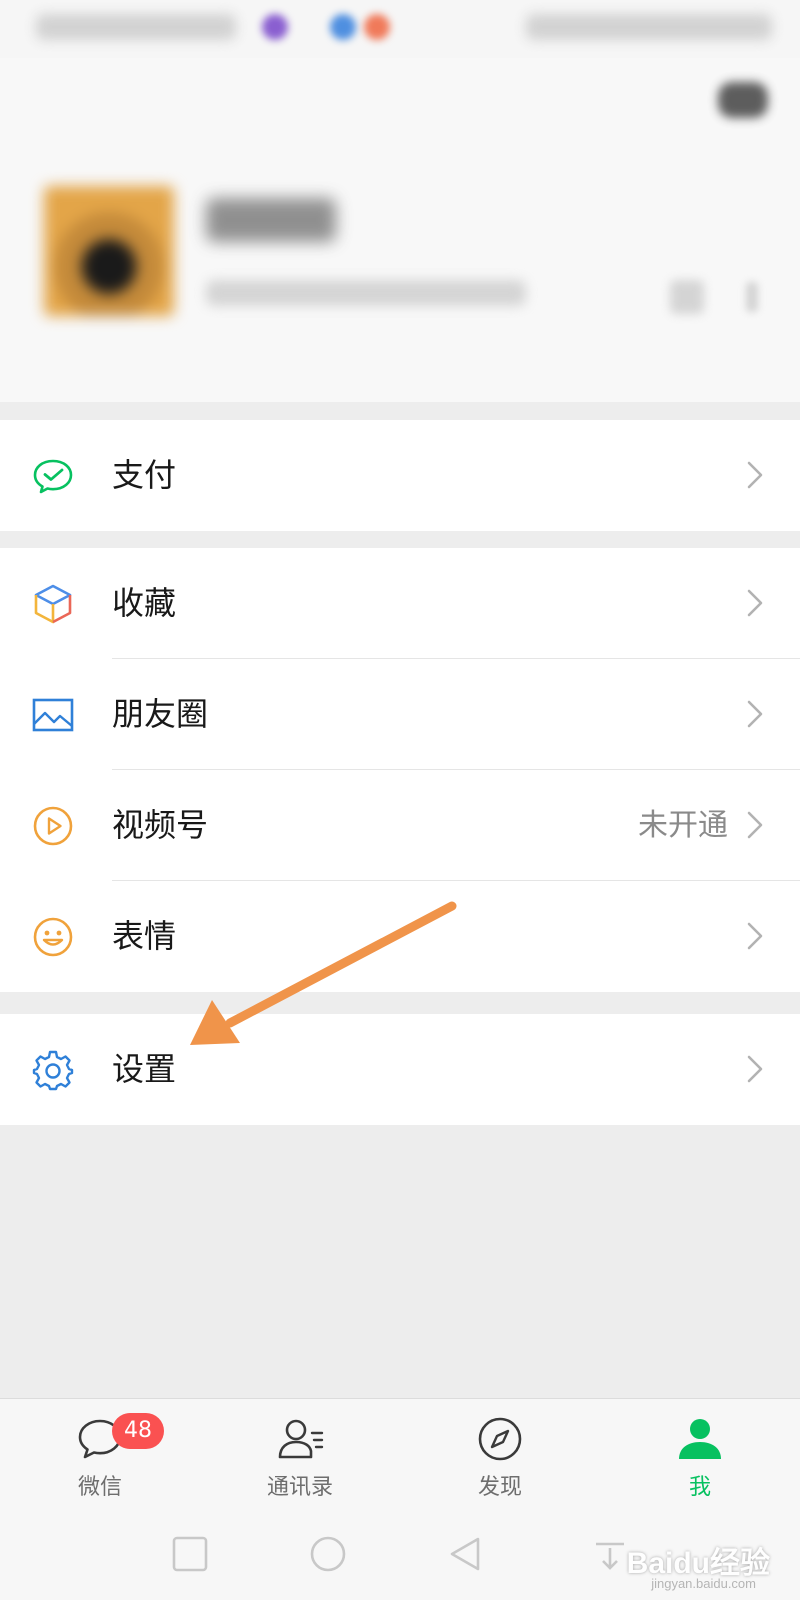 The height and width of the screenshot is (1600, 800). What do you see at coordinates (328, 1554) in the screenshot?
I see `home-circle-icon` at bounding box center [328, 1554].